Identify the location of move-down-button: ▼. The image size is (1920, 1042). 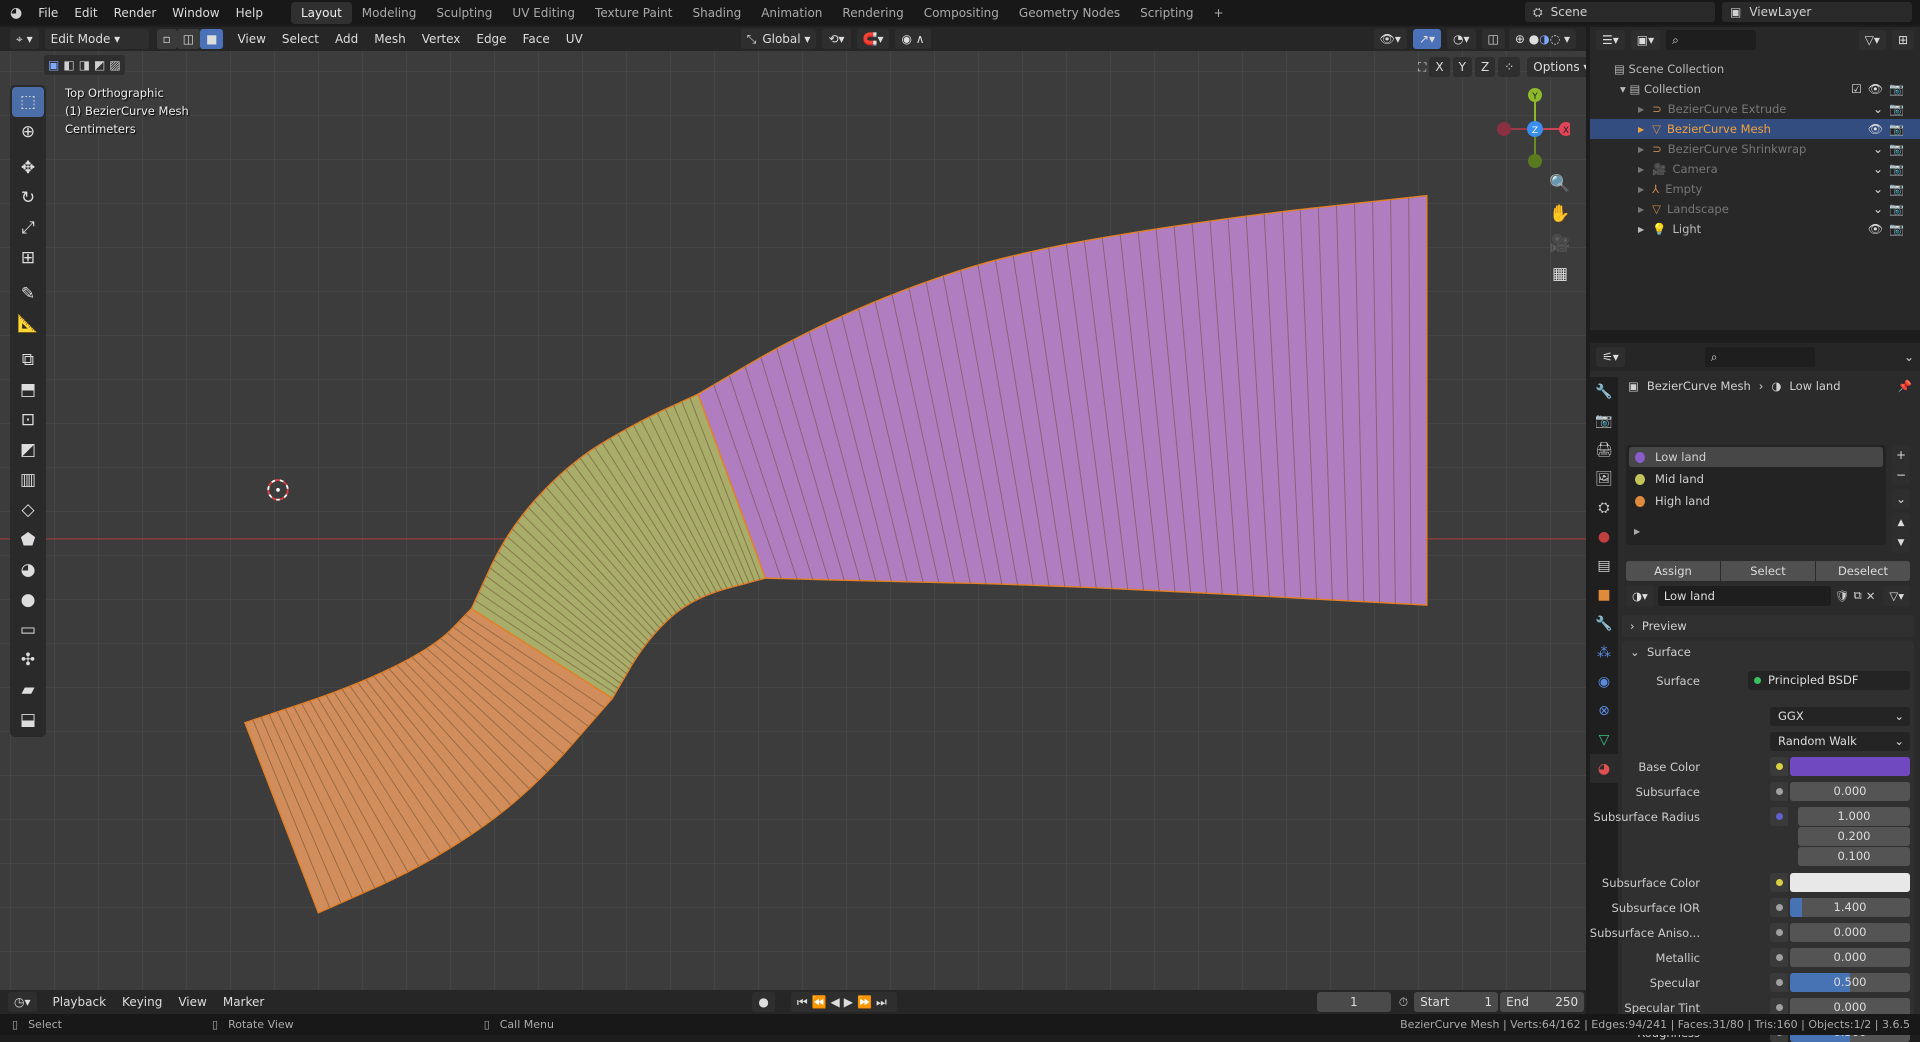
(1901, 543).